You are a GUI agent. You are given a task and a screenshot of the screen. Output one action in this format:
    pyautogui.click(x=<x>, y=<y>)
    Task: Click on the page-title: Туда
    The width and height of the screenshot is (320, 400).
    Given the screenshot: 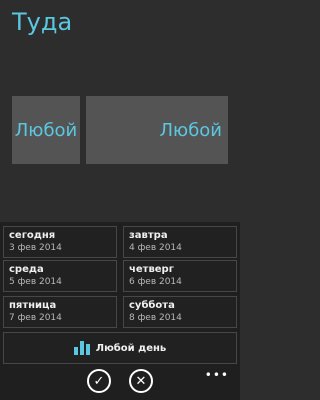 What is the action you would take?
    pyautogui.click(x=42, y=22)
    